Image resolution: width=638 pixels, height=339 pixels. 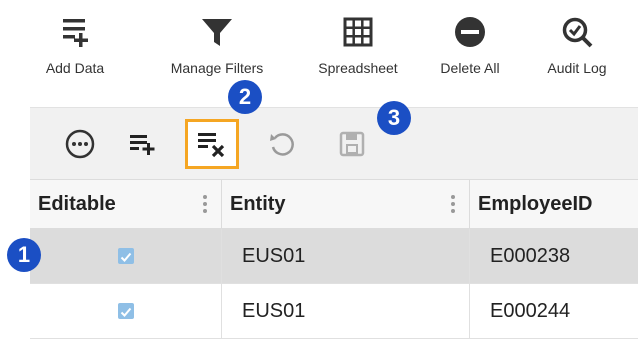 I want to click on delete-all-button: Delete All, so click(x=470, y=42).